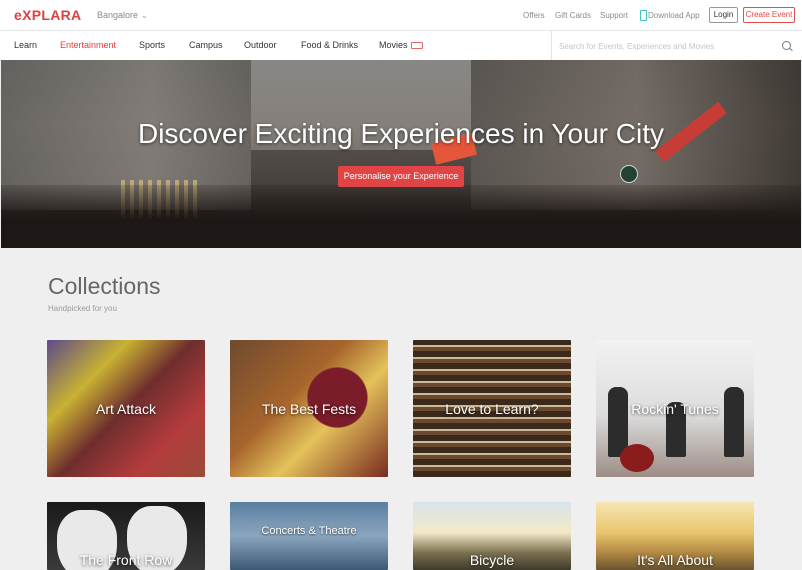 This screenshot has height=570, width=802. What do you see at coordinates (118, 15) in the screenshot?
I see `city-label: Bangalore` at bounding box center [118, 15].